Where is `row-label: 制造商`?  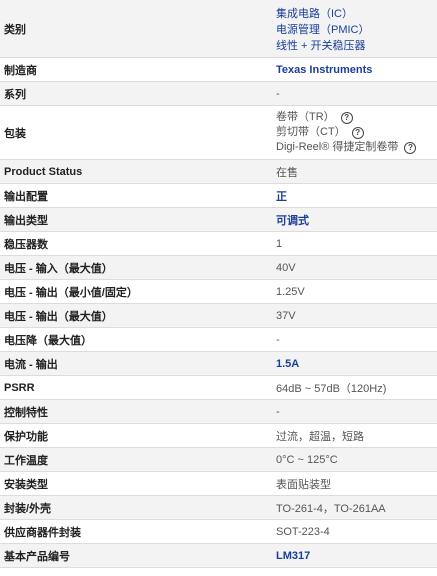
row-label: 制造商 is located at coordinates (20, 70).